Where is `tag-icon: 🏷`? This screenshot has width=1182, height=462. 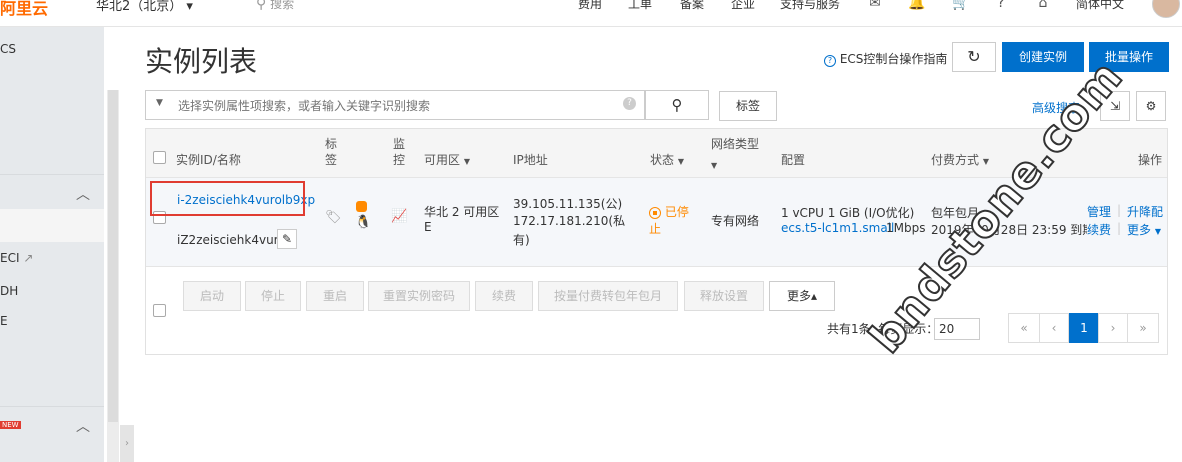
tag-icon: 🏷 is located at coordinates (333, 217).